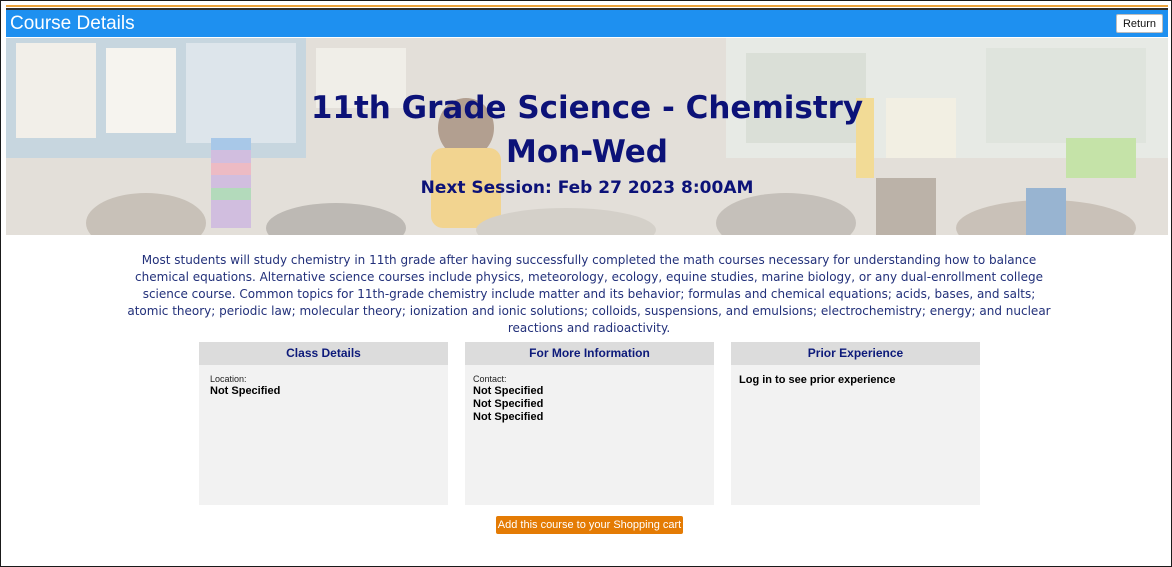  Describe the element at coordinates (589, 525) in the screenshot. I see `add-to-cart-button: Add this course to your Shopping cart` at that location.